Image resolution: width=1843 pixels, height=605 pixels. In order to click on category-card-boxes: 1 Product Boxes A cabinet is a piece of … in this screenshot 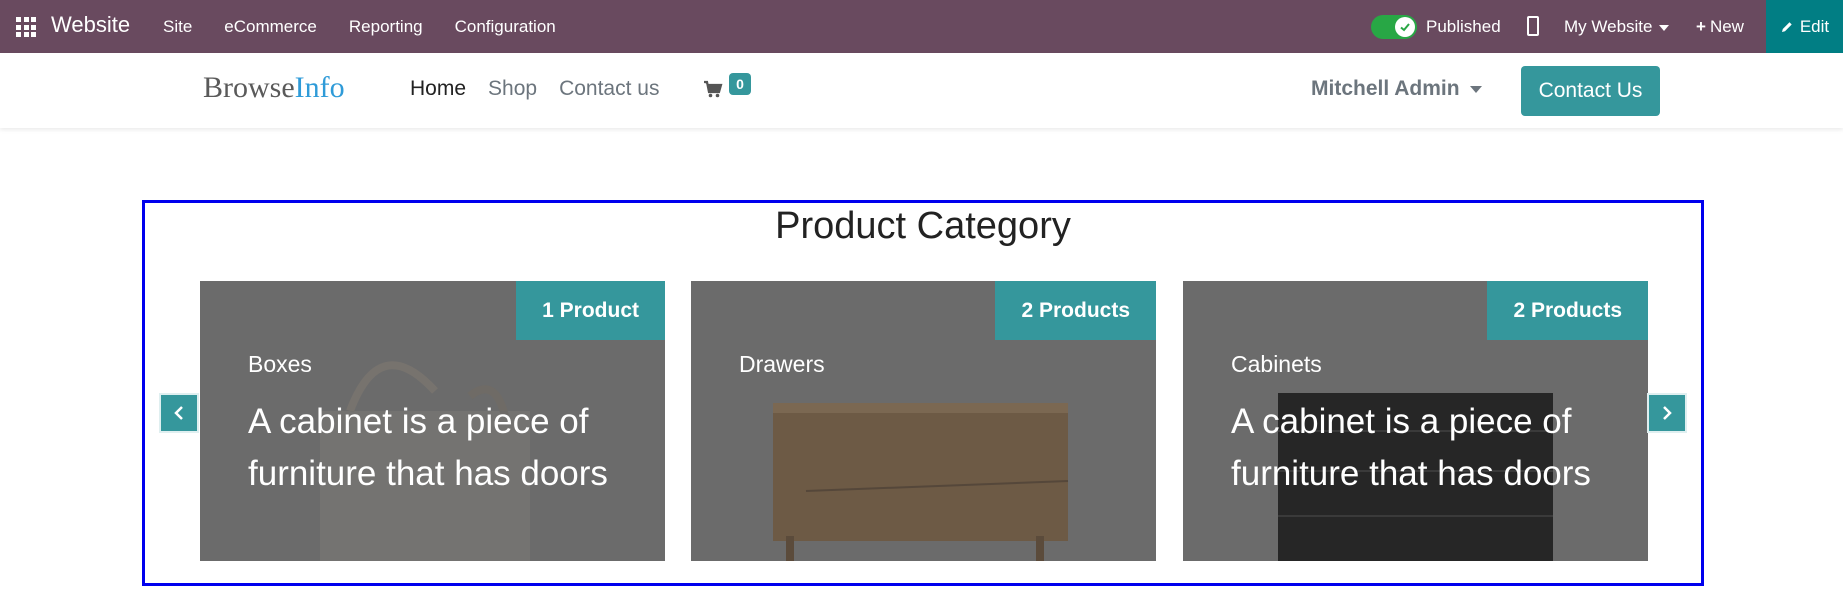, I will do `click(432, 421)`.